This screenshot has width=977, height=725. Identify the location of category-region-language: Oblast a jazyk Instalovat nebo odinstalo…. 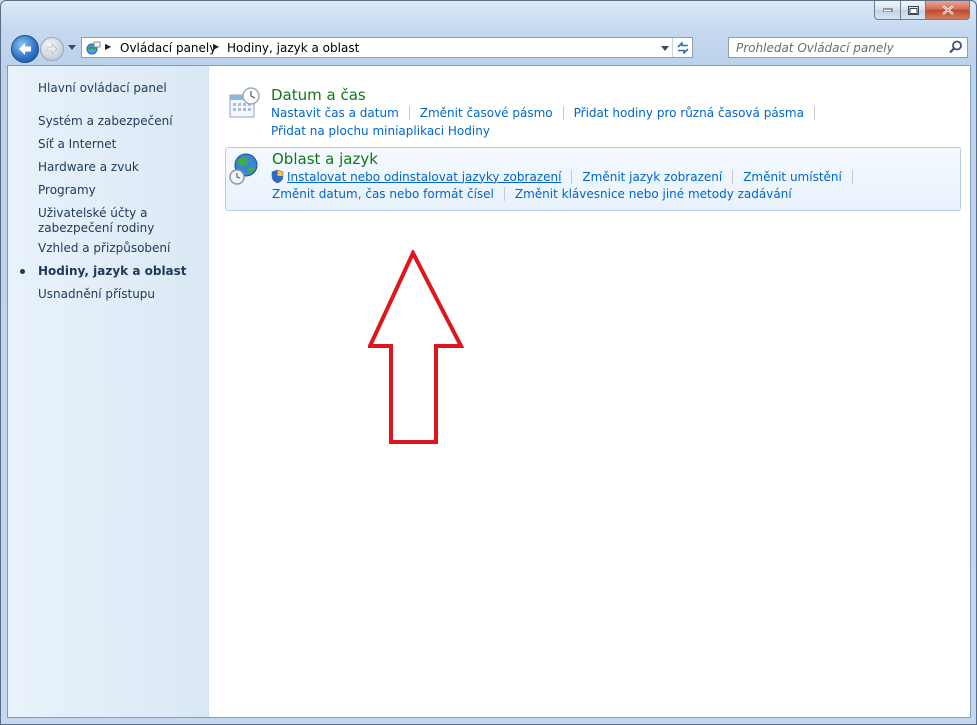
(593, 179).